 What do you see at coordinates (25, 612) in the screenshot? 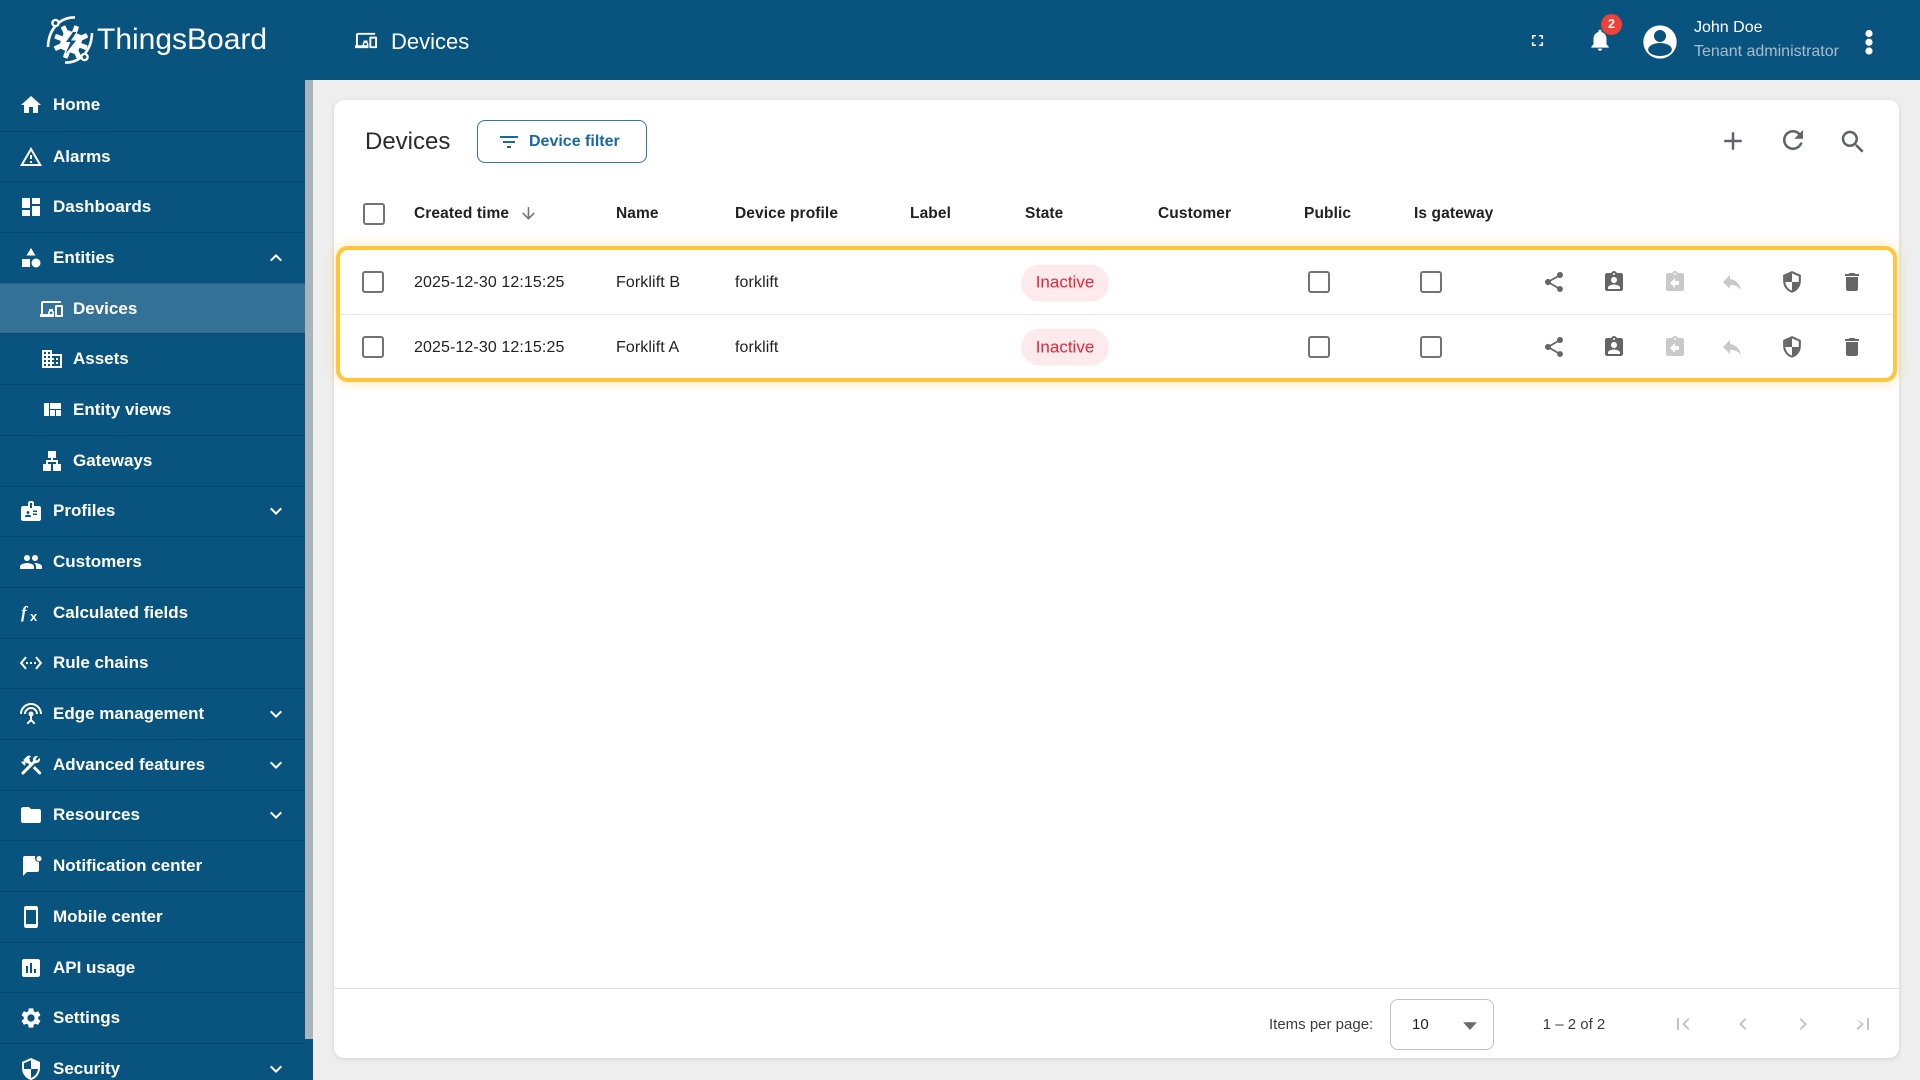
I see `svg-text: f` at bounding box center [25, 612].